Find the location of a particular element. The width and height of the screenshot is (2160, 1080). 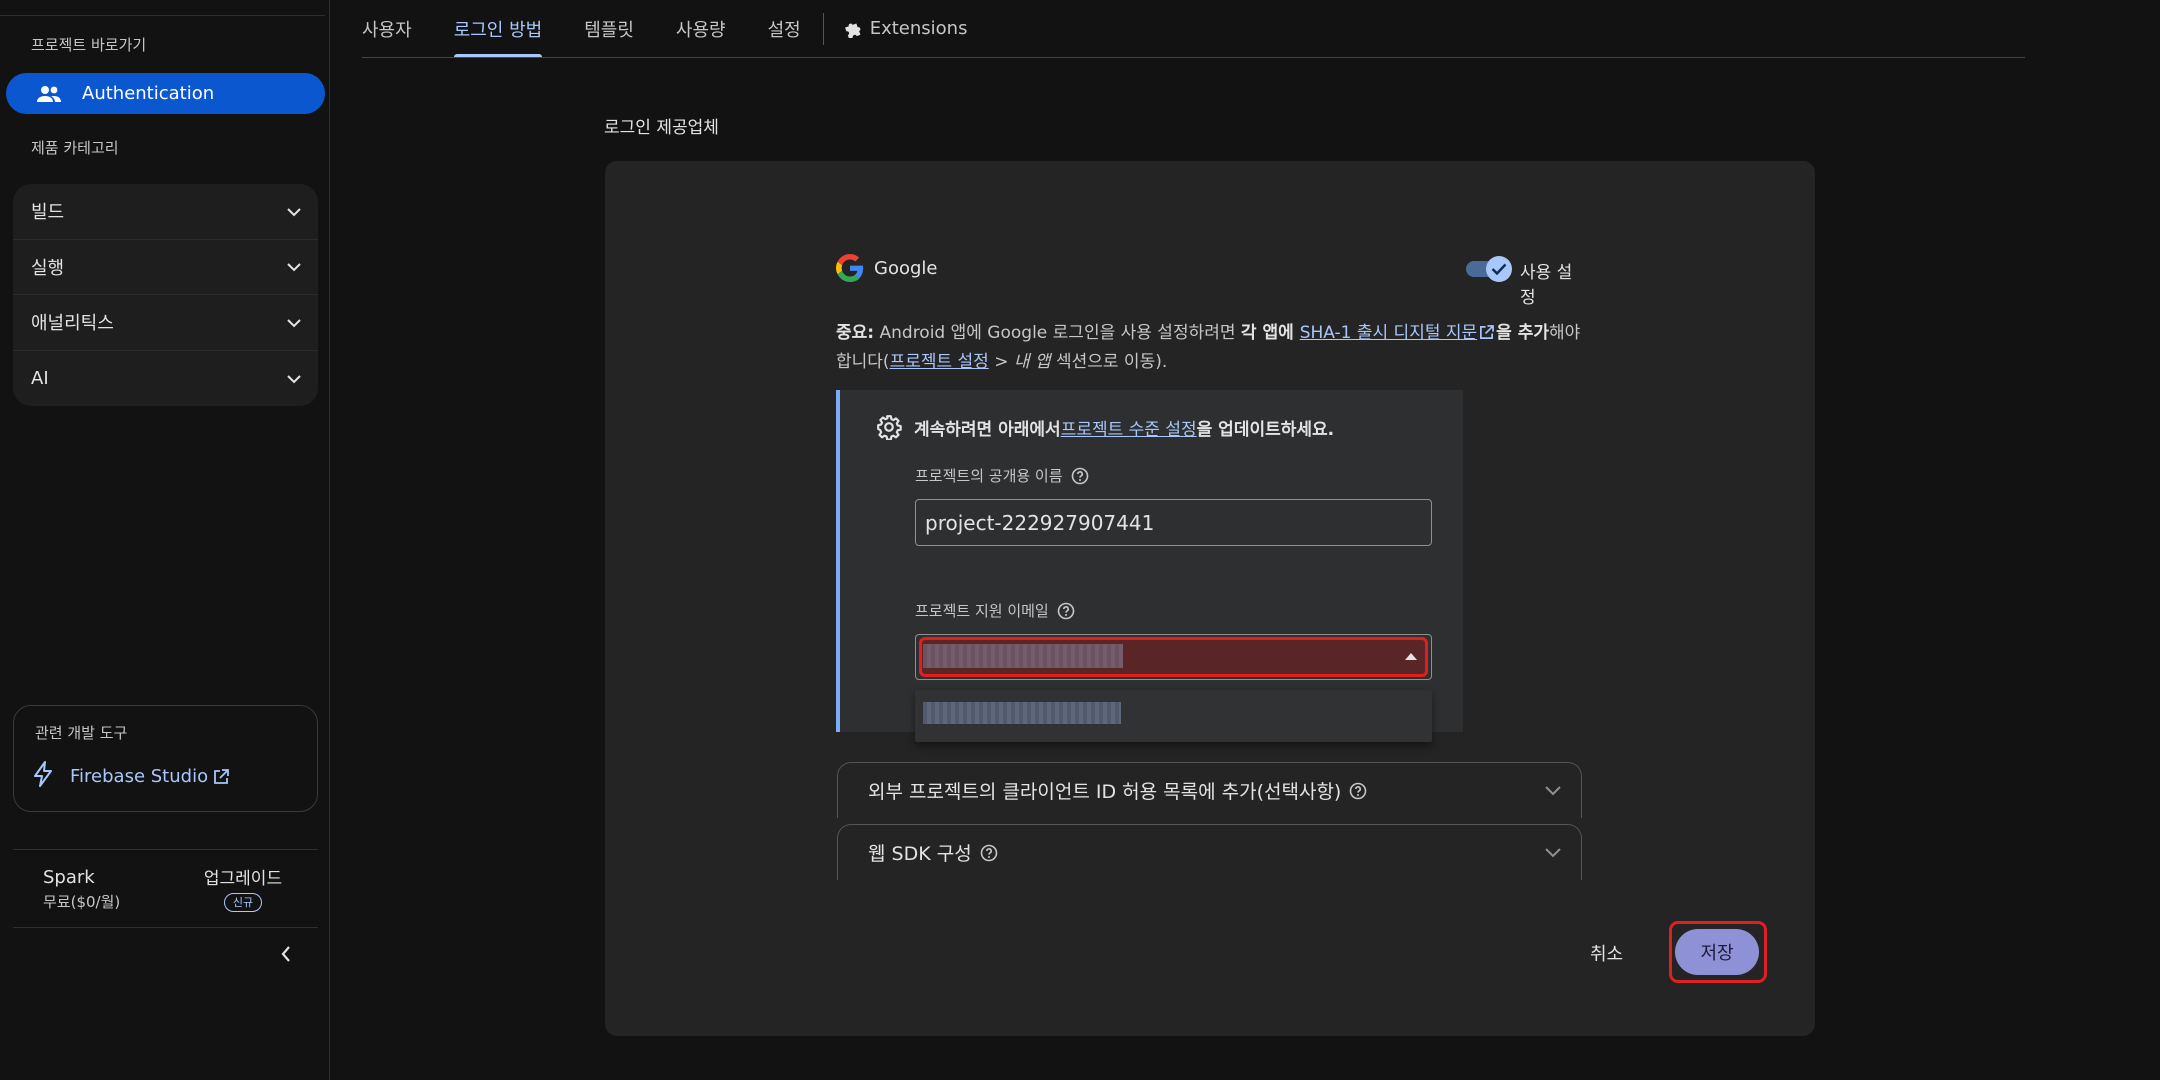

collapse-sidebar-button is located at coordinates (286, 956).